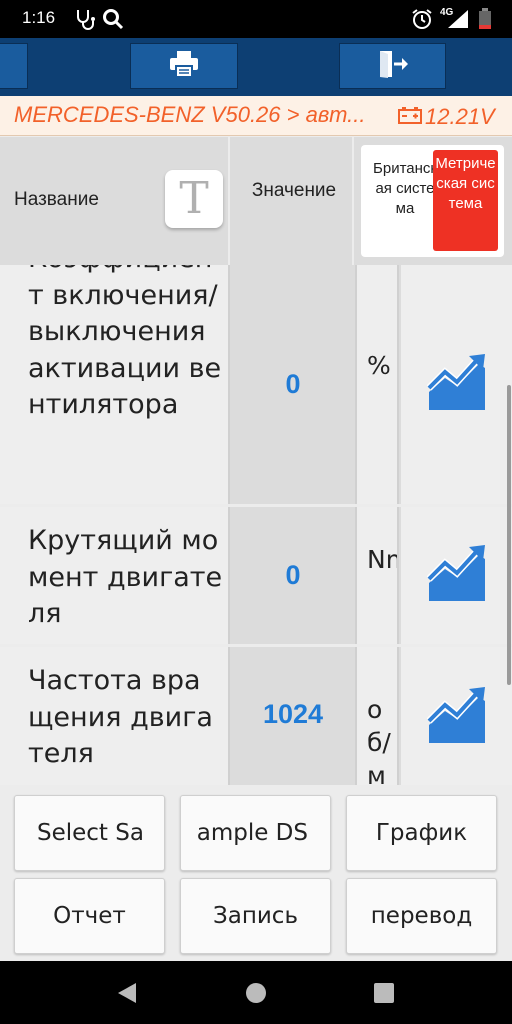  Describe the element at coordinates (115, 201) in the screenshot. I see `header-name-cell: Название T` at that location.